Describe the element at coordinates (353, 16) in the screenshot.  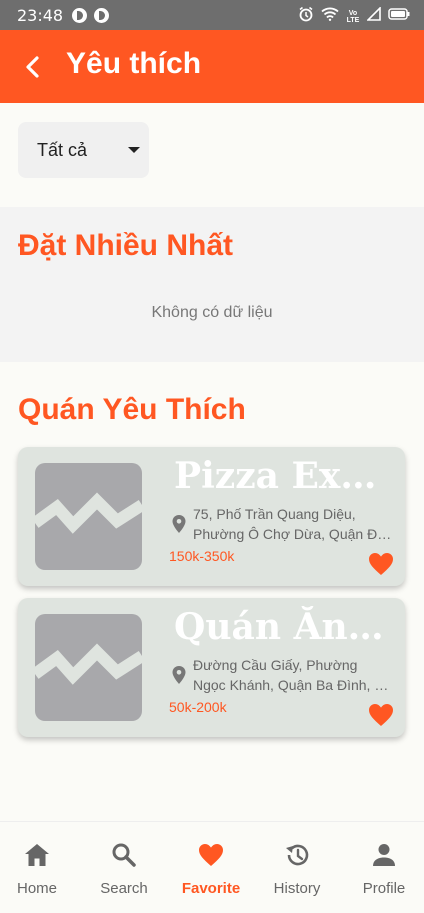
I see `volte-icon: Vo LTE` at that location.